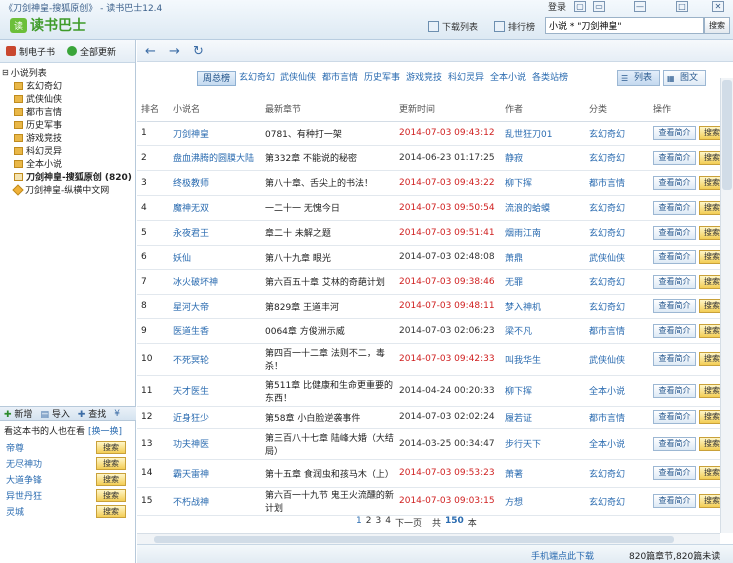 The width and height of the screenshot is (733, 563). Describe the element at coordinates (408, 522) in the screenshot. I see `next-page-link: 下一页` at that location.